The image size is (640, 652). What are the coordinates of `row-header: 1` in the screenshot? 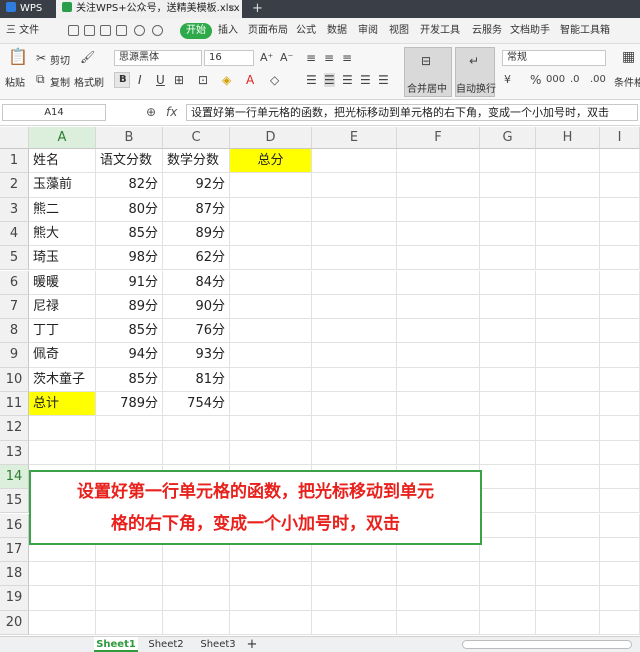 It's located at (14, 161).